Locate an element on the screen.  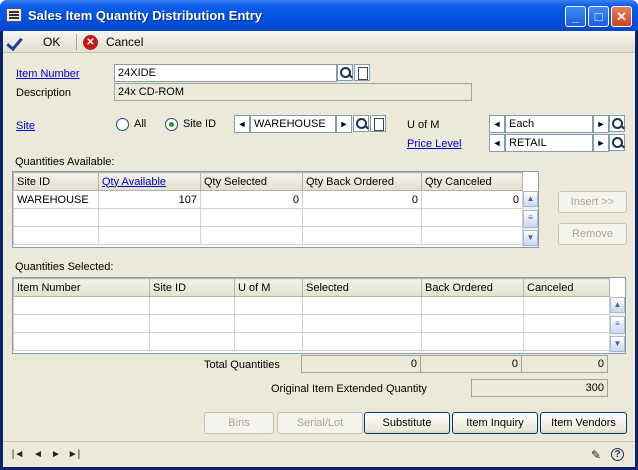
price-level-lookup-icon is located at coordinates (617, 142).